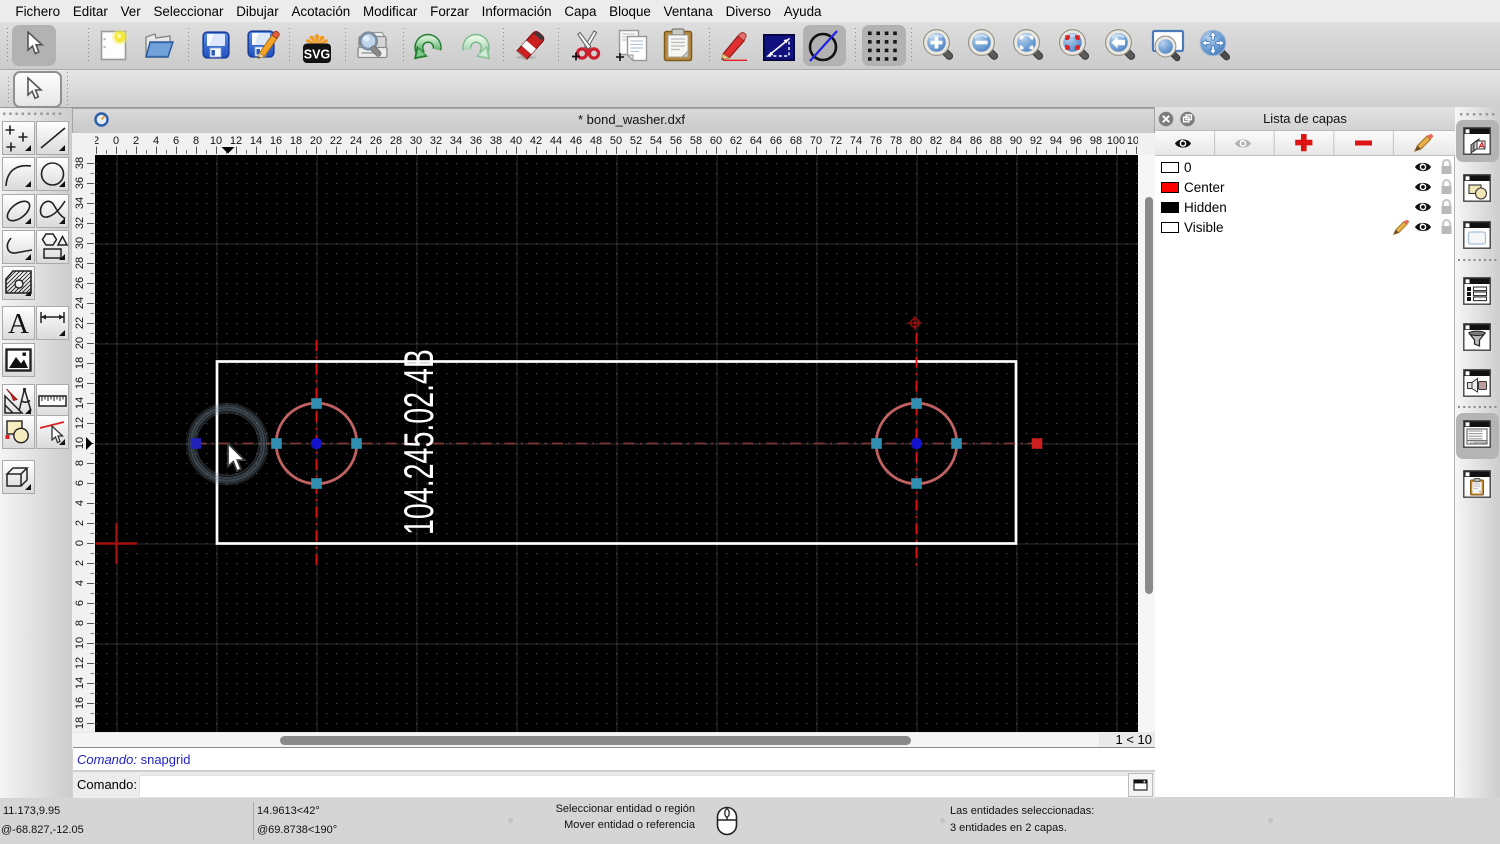 This screenshot has width=1500, height=844. What do you see at coordinates (1016, 141) in the screenshot?
I see `svg-text: 90` at bounding box center [1016, 141].